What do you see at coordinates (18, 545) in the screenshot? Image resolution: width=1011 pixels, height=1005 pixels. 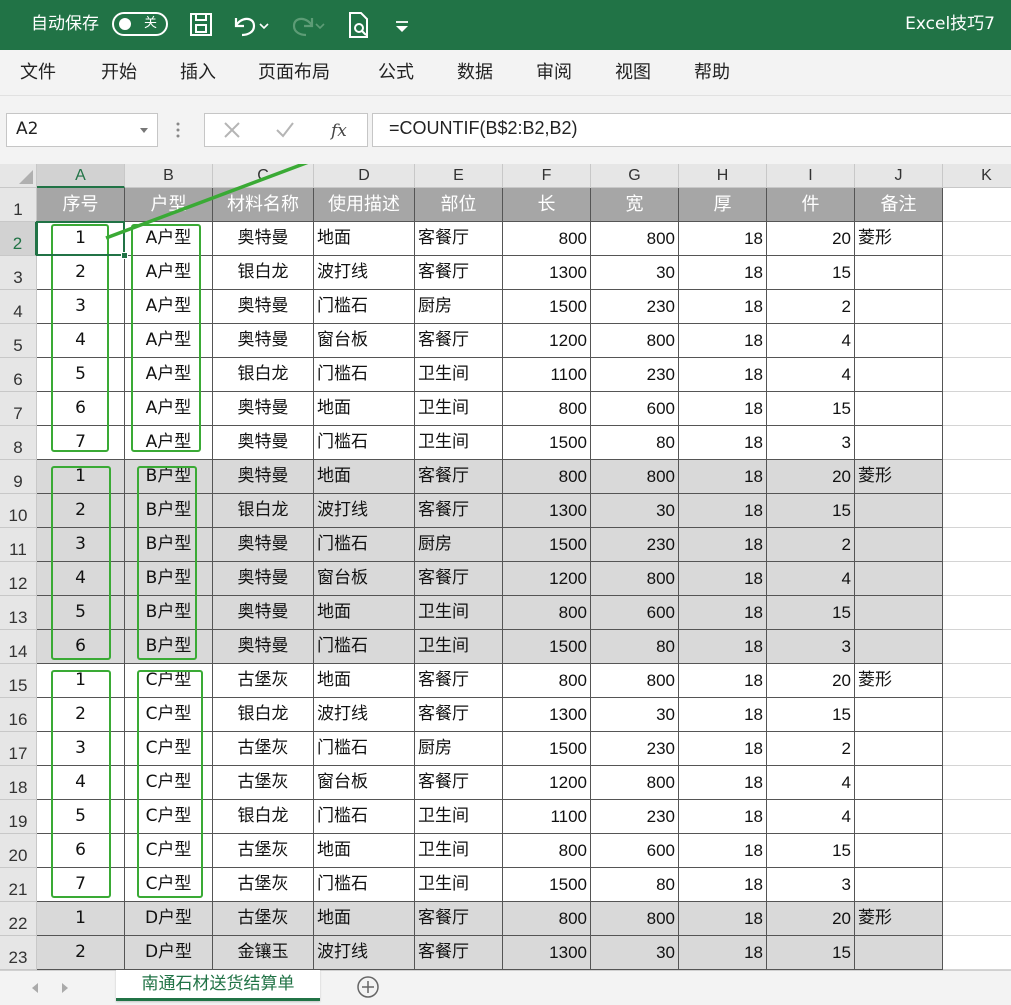 I see `row-header-11: 11` at bounding box center [18, 545].